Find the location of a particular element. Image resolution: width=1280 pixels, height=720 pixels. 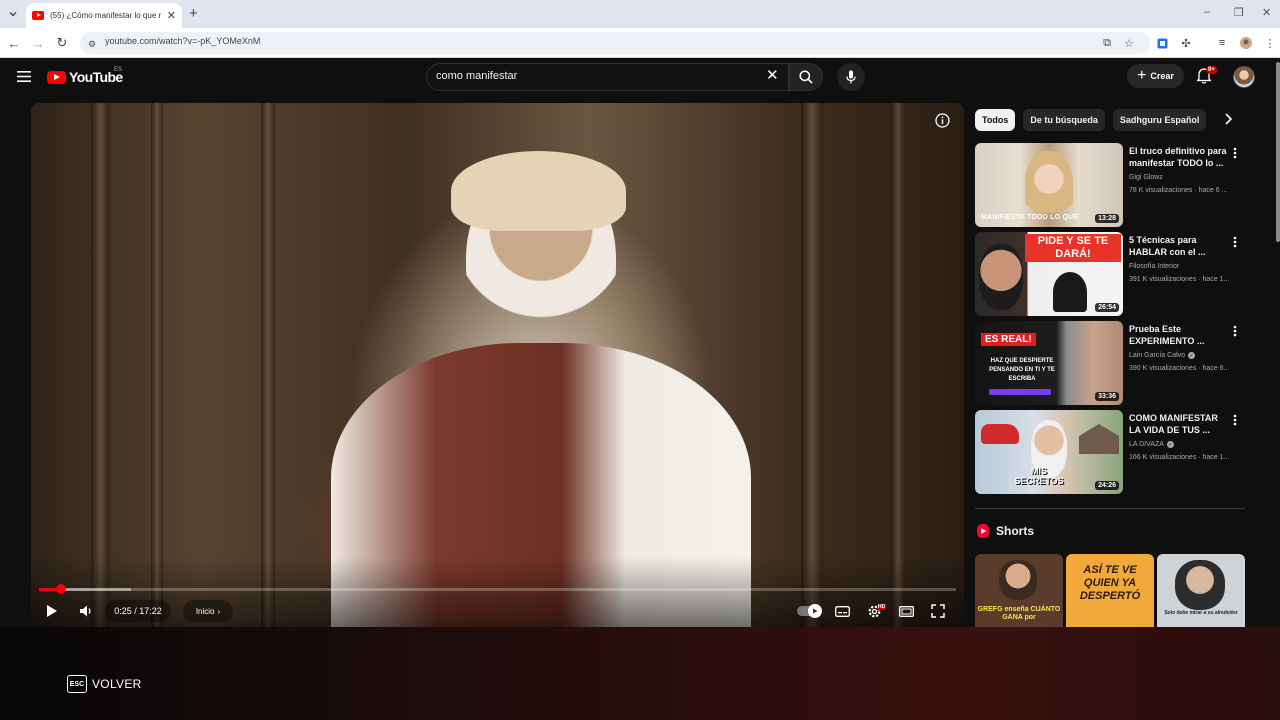

info-icon is located at coordinates (942, 120).